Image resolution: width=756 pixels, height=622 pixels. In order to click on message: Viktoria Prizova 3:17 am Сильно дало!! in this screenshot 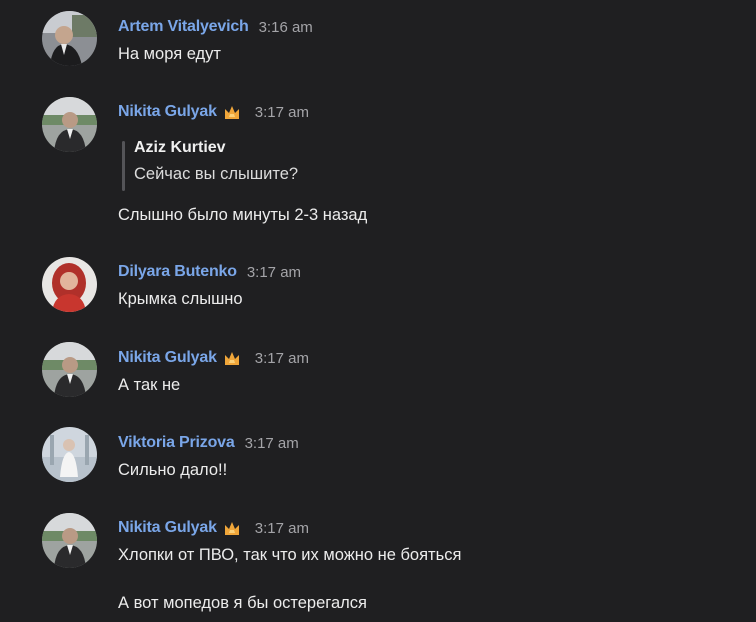, I will do `click(378, 457)`.